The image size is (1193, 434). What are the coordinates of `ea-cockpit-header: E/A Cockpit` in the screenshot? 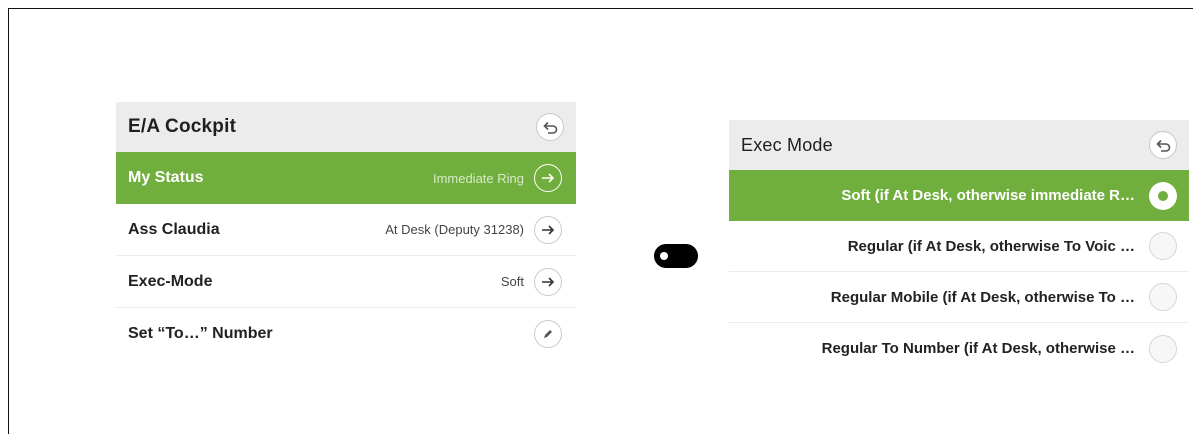 It's located at (346, 127).